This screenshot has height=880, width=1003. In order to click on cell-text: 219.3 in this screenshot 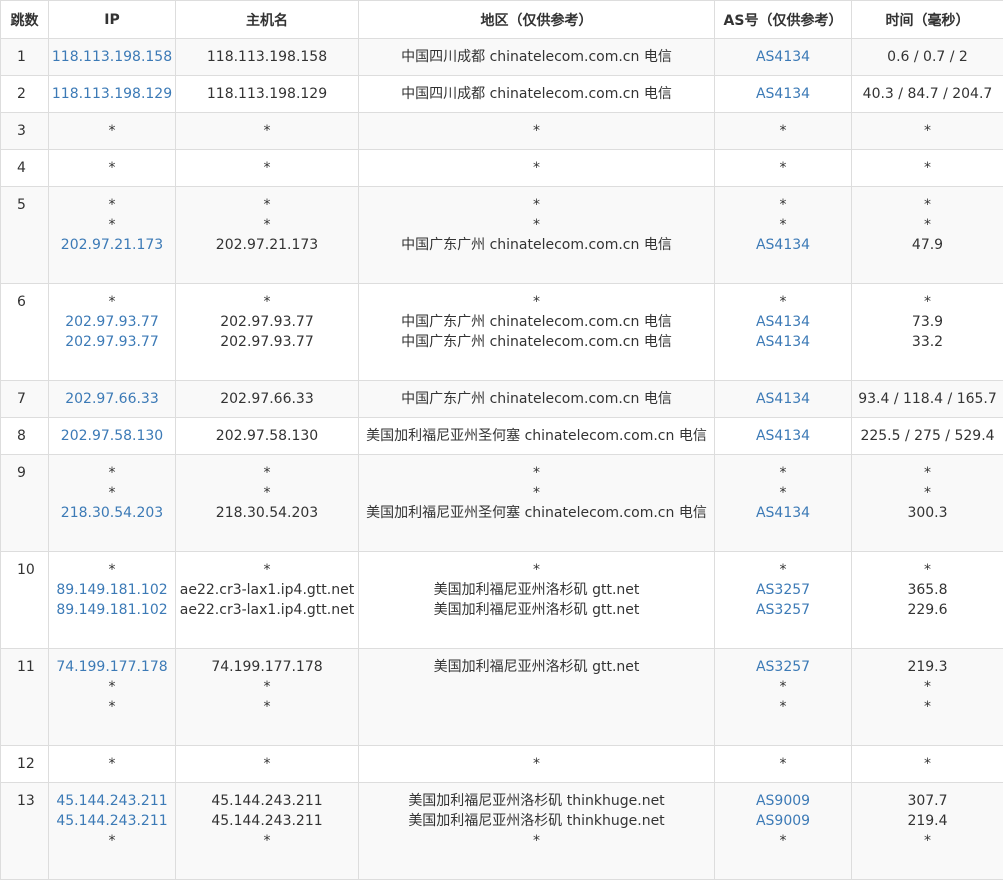, I will do `click(927, 667)`.